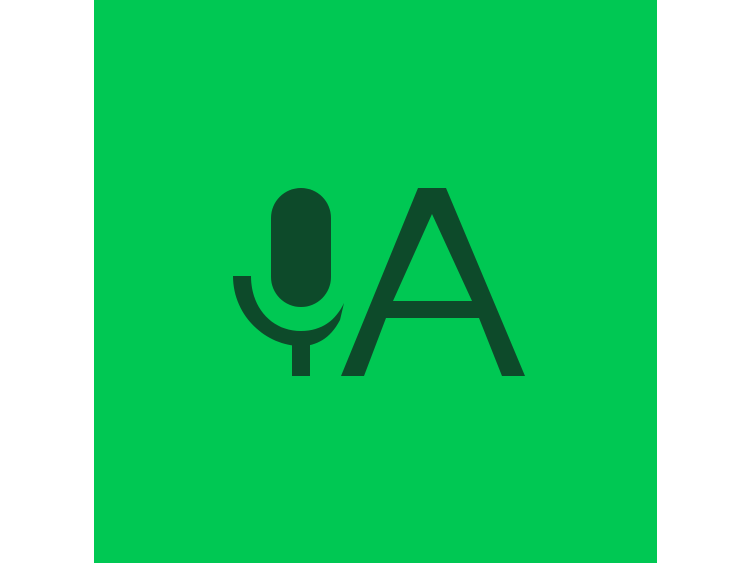  I want to click on microphone-icon, so click(288, 282).